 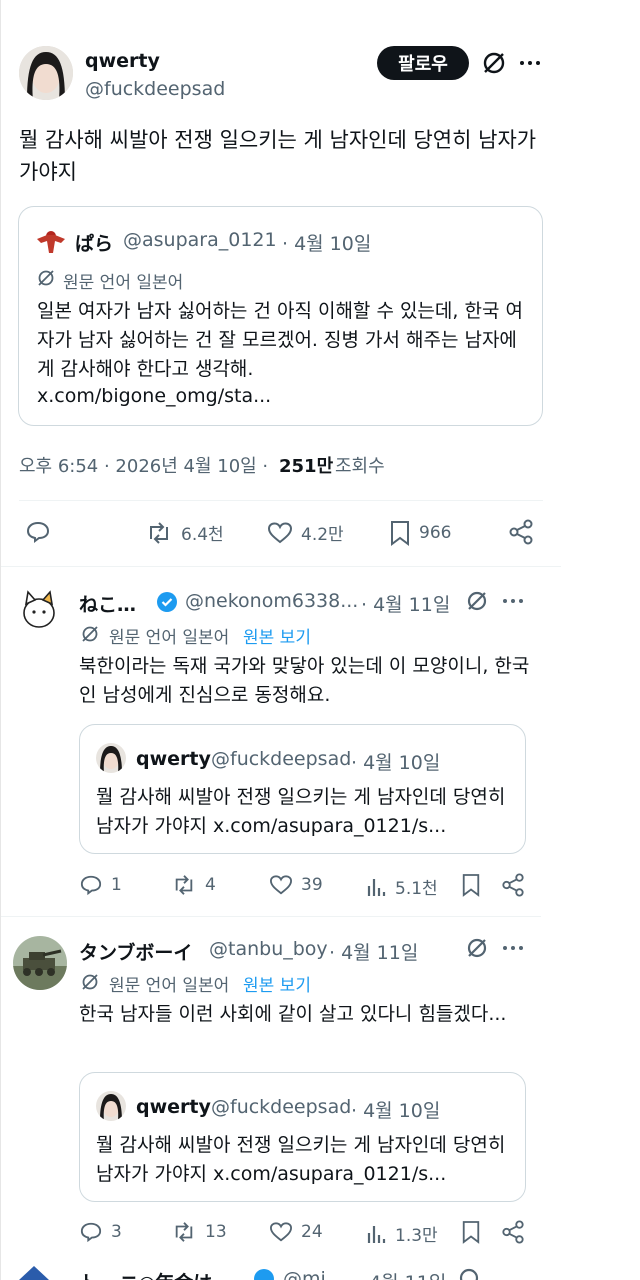 I want to click on reply2-translate-small-icon, so click(x=90, y=982).